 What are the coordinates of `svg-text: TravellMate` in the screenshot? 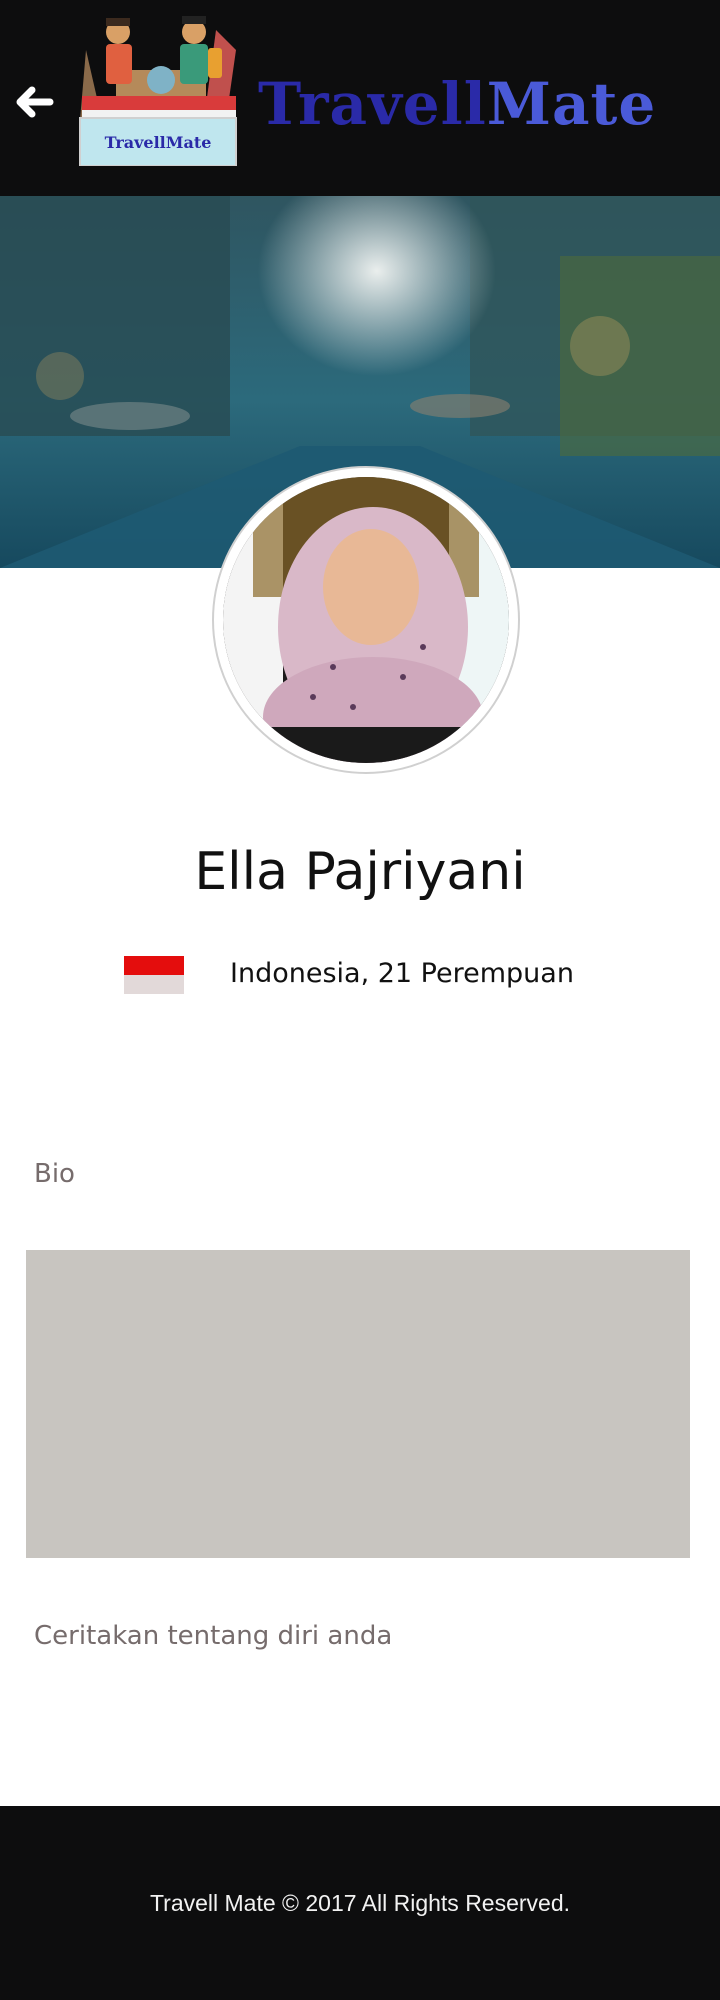 It's located at (158, 142).